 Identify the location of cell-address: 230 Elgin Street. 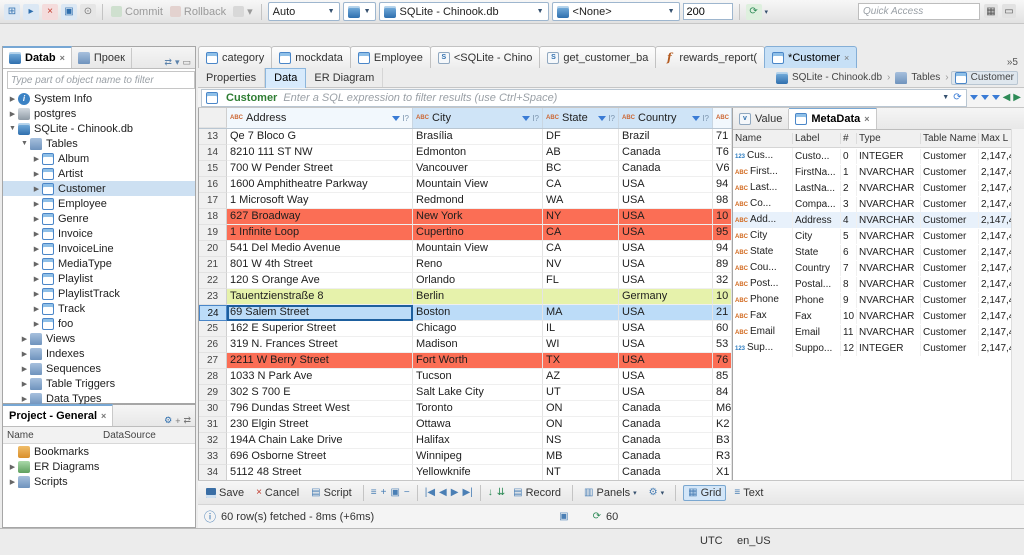
(320, 425).